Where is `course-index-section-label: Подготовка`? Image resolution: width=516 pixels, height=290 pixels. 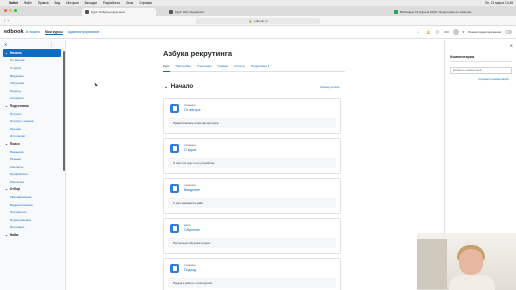 course-index-section-label: Подготовка is located at coordinates (19, 105).